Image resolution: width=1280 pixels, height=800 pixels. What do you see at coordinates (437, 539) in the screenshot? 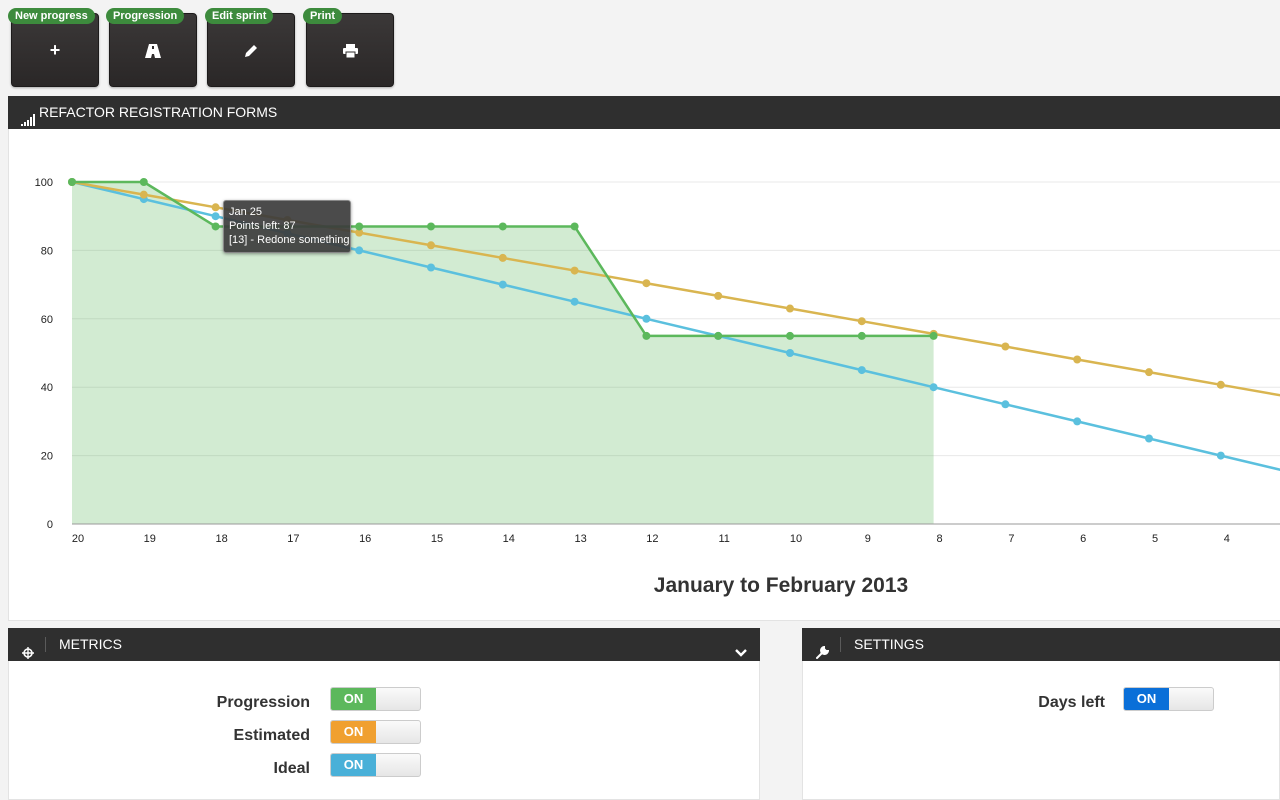
I see `x-tick-label: 15` at bounding box center [437, 539].